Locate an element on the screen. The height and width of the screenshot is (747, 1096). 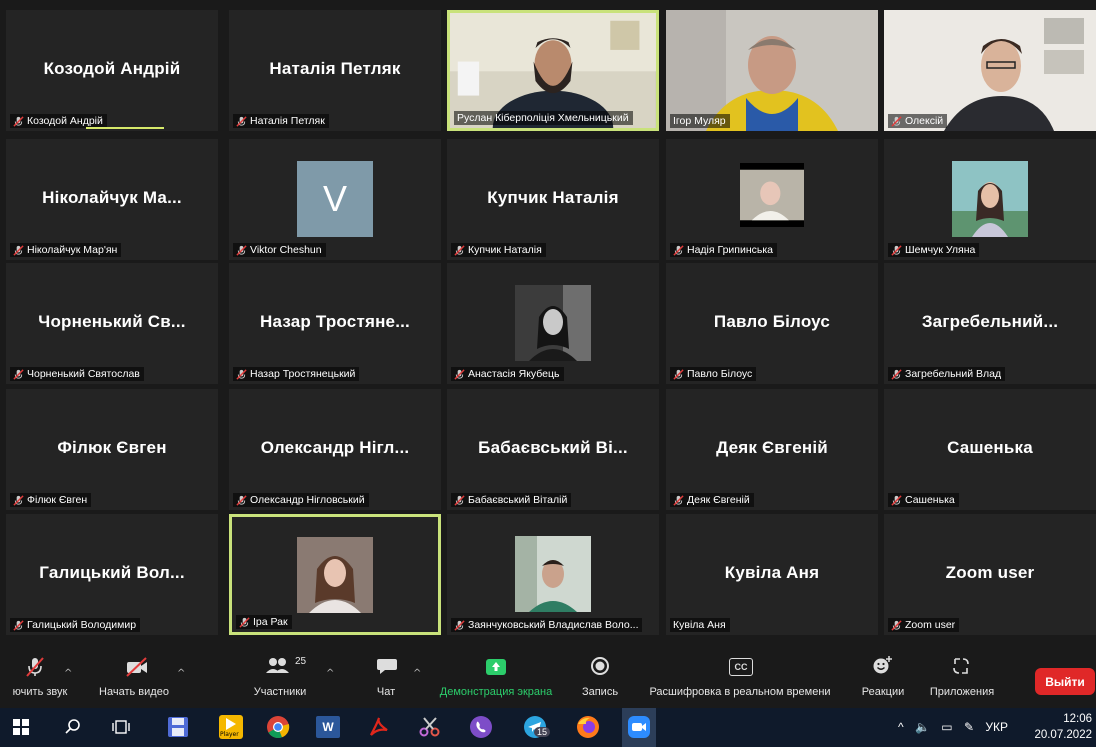
volume-icon: 🔈 is located at coordinates (922, 727).